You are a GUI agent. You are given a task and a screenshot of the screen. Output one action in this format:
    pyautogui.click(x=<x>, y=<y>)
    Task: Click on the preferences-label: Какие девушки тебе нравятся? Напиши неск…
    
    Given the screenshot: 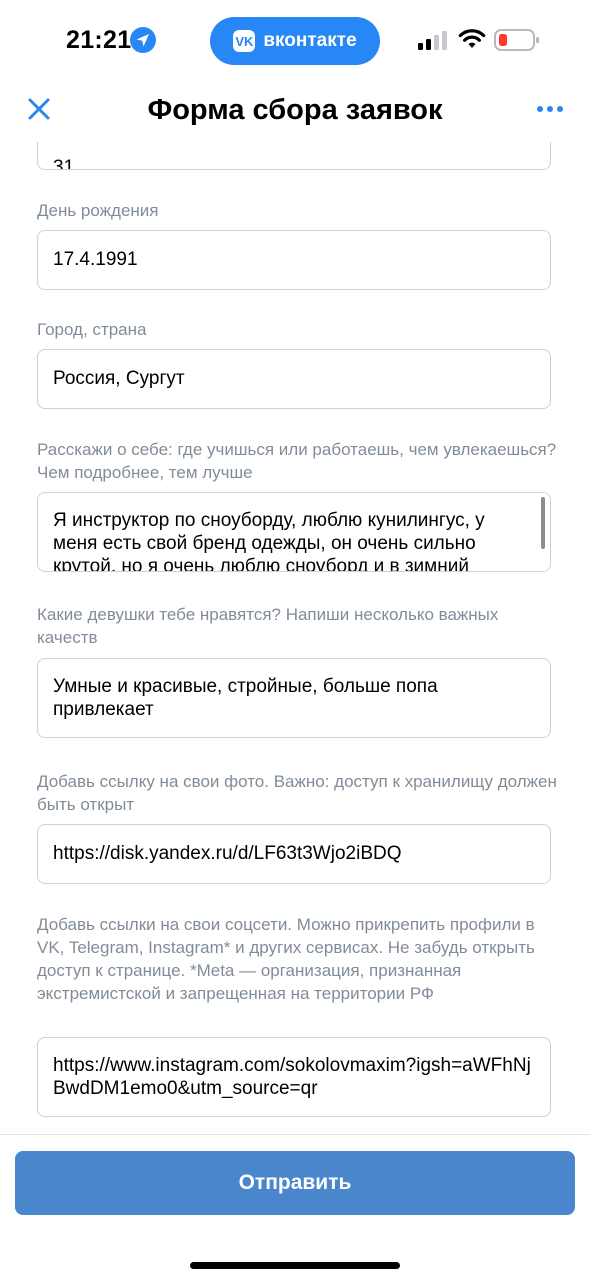 What is the action you would take?
    pyautogui.click(x=268, y=626)
    